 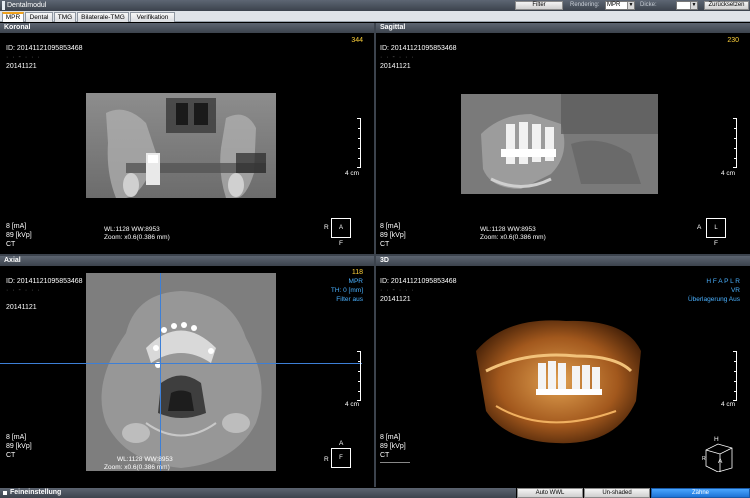 What do you see at coordinates (11, 455) in the screenshot?
I see `axial-modality: CT` at bounding box center [11, 455].